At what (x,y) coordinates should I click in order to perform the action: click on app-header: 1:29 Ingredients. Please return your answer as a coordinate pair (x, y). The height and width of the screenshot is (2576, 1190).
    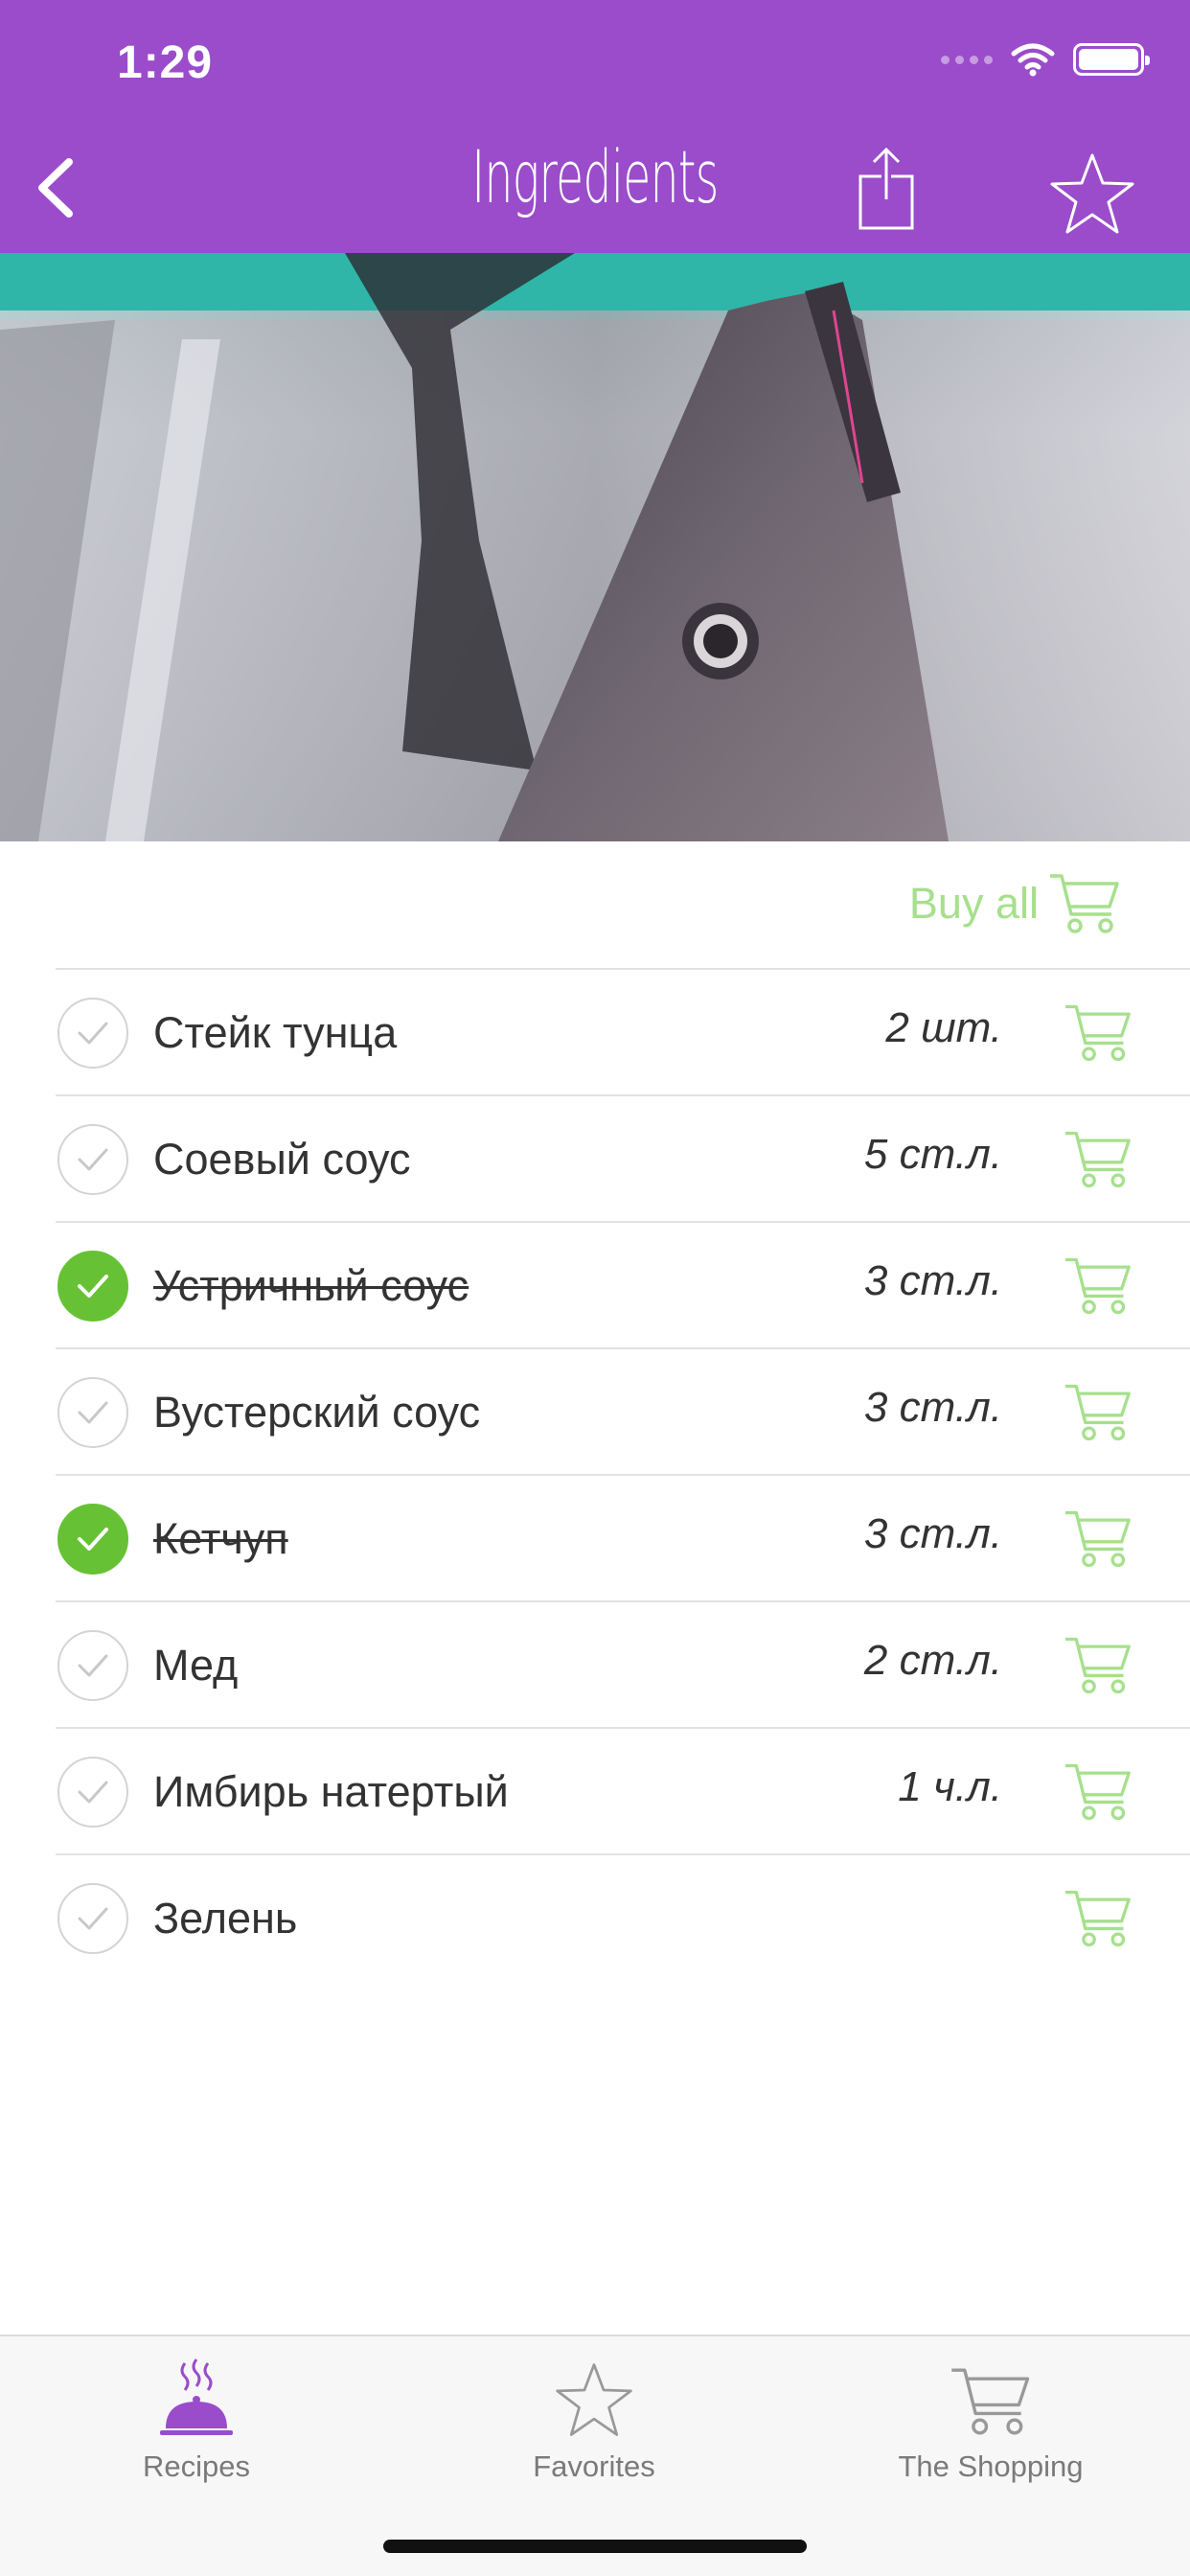
    Looking at the image, I should click on (595, 126).